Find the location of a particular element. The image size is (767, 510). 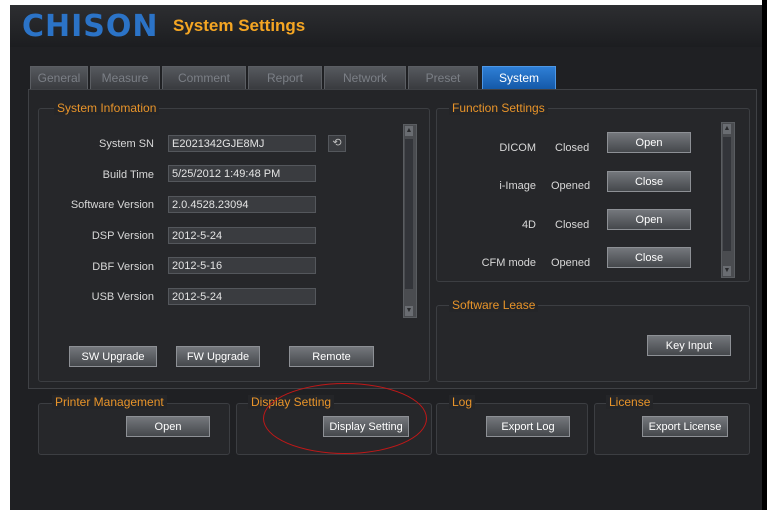

i-image-close-button: Close is located at coordinates (649, 181).